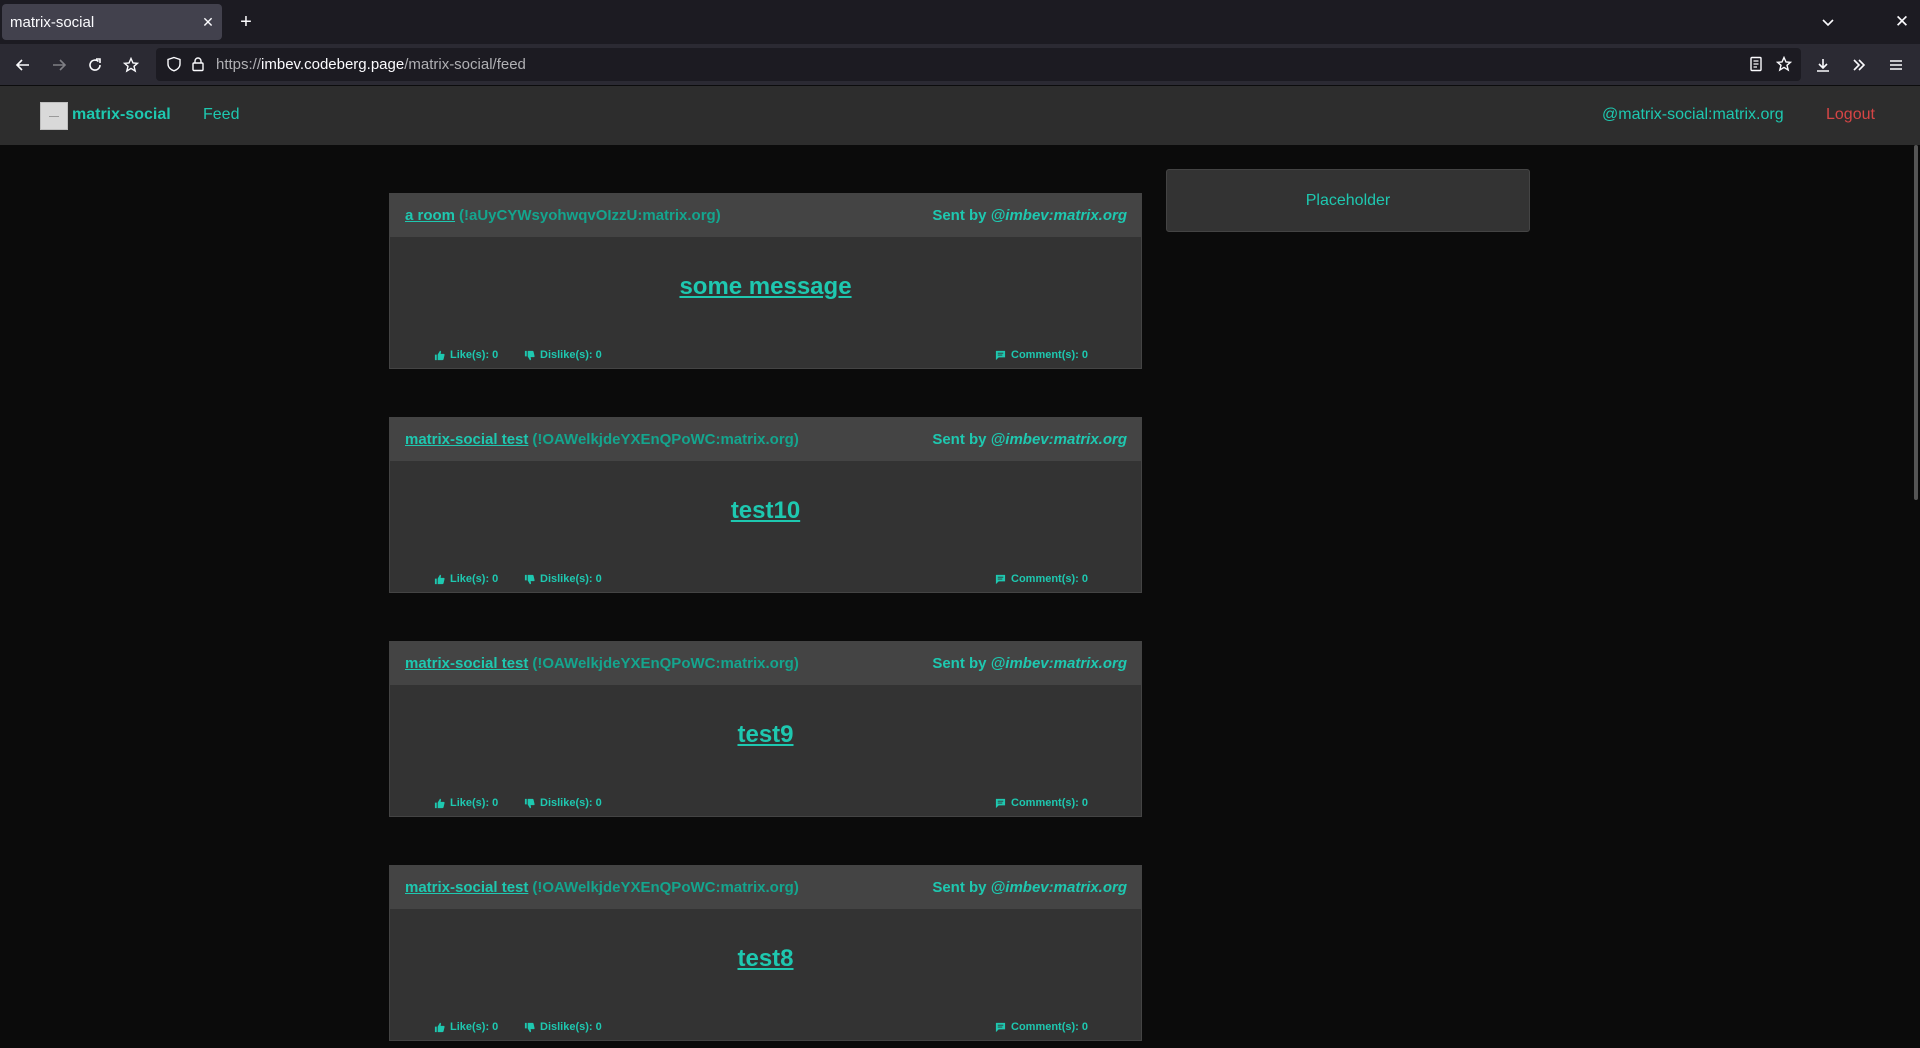 The height and width of the screenshot is (1048, 1920). What do you see at coordinates (221, 115) in the screenshot?
I see `nav-feed-link: Feed` at bounding box center [221, 115].